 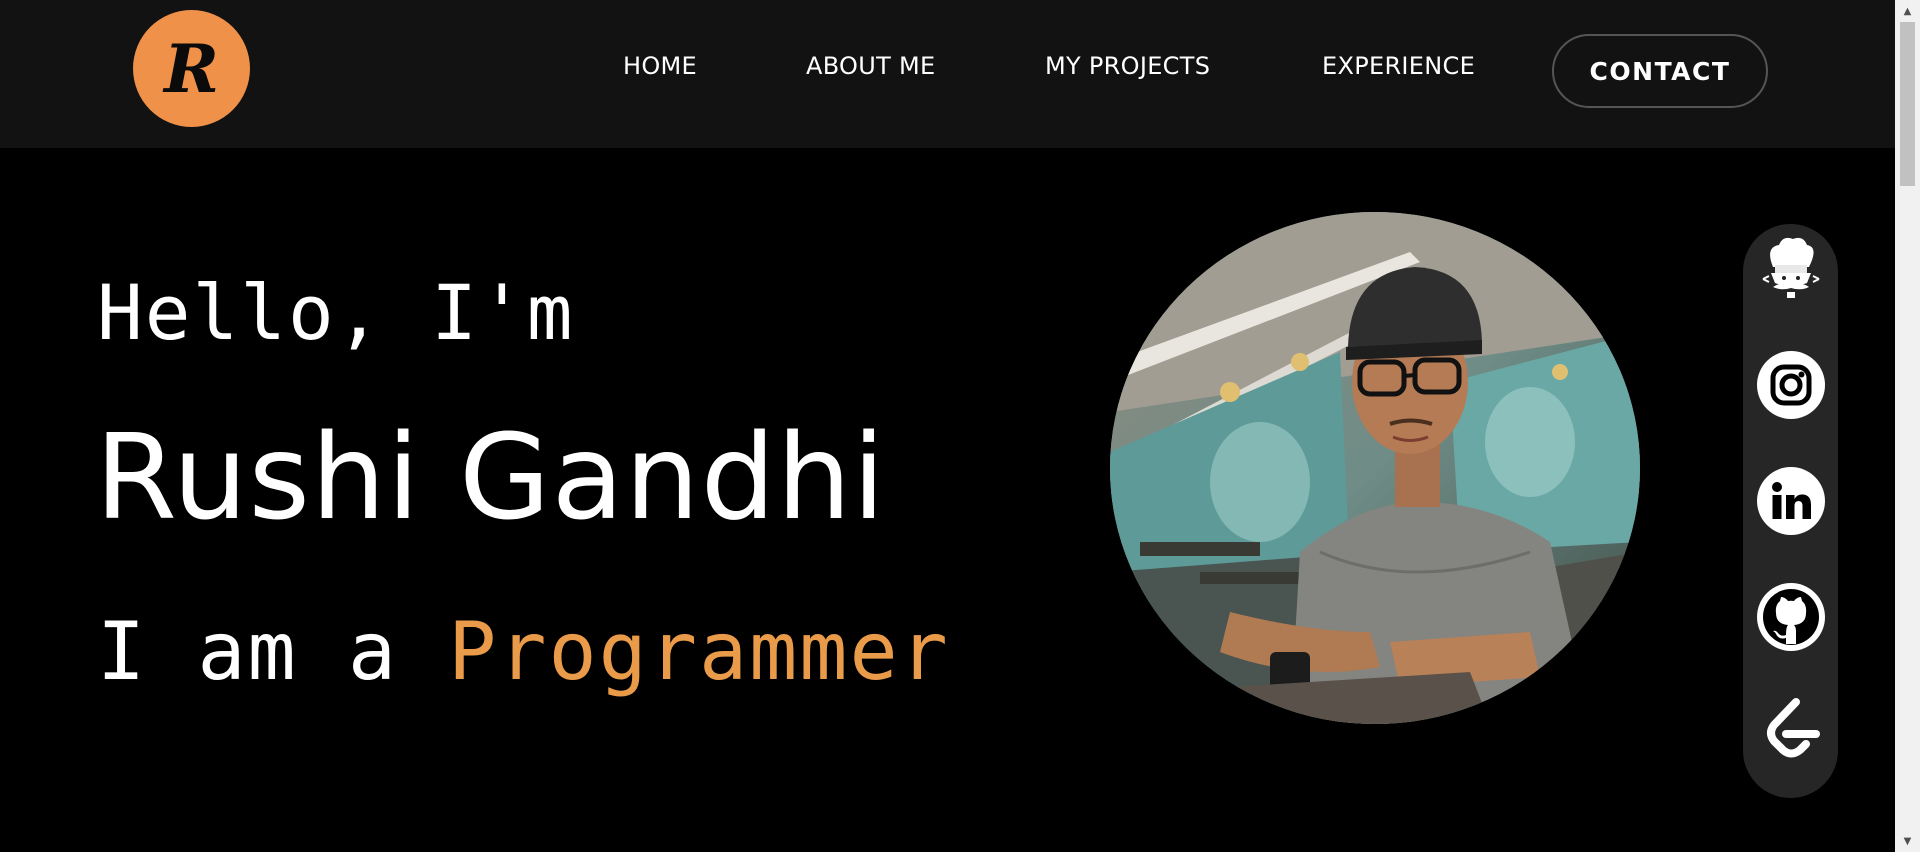 I want to click on codechef-link, so click(x=1791, y=270).